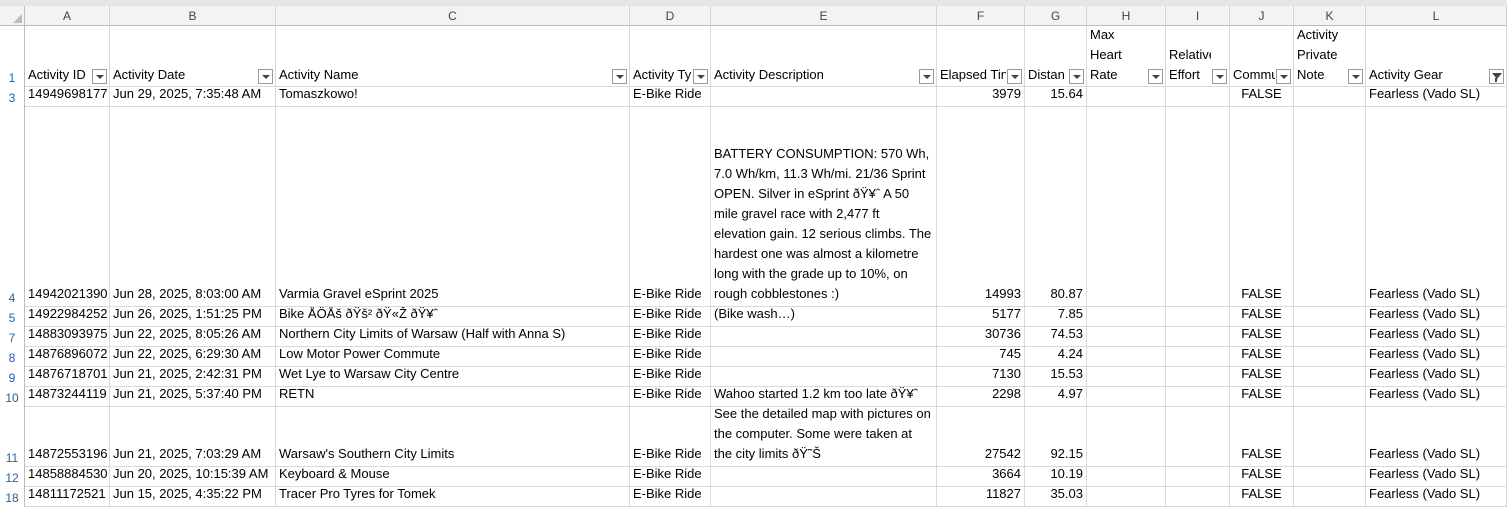 The height and width of the screenshot is (507, 1507). I want to click on cell-distance: 15.64, so click(1056, 97).